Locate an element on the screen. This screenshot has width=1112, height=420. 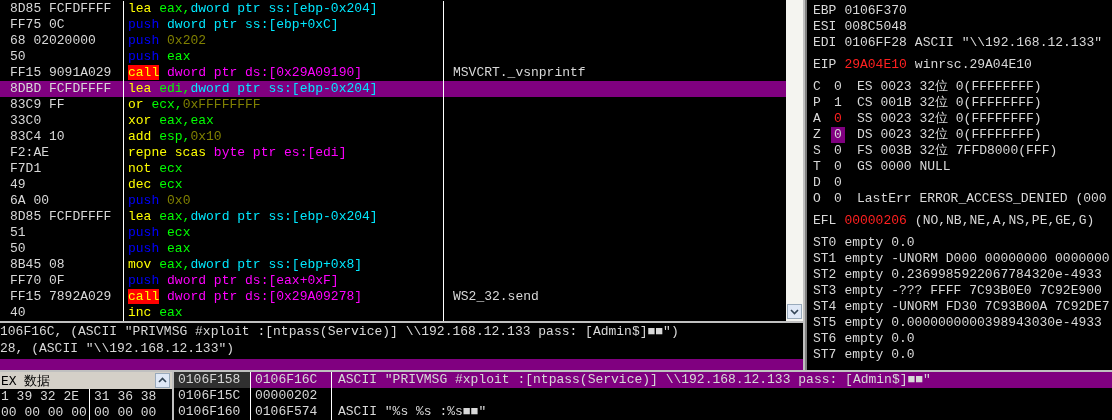
stack-address: 0106F158 is located at coordinates (212, 380).